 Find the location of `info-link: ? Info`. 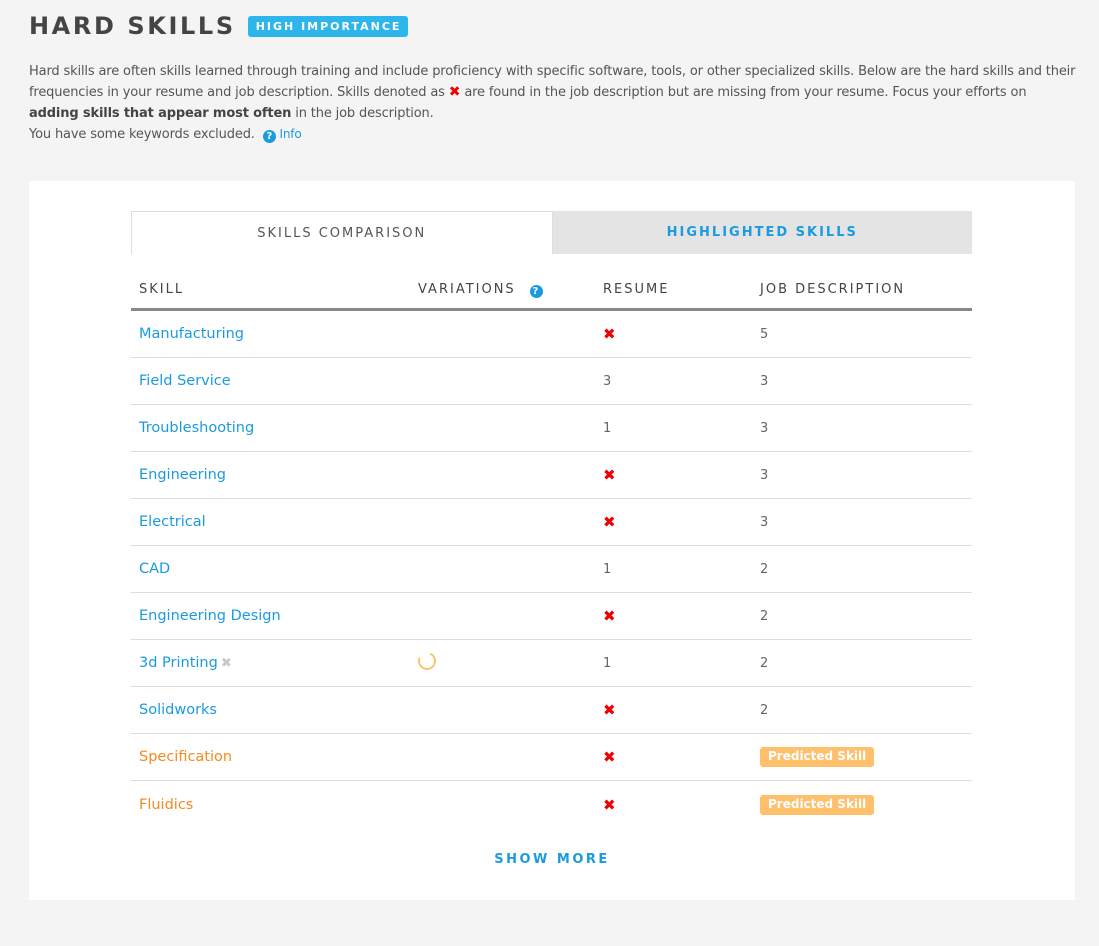

info-link: ? Info is located at coordinates (282, 135).